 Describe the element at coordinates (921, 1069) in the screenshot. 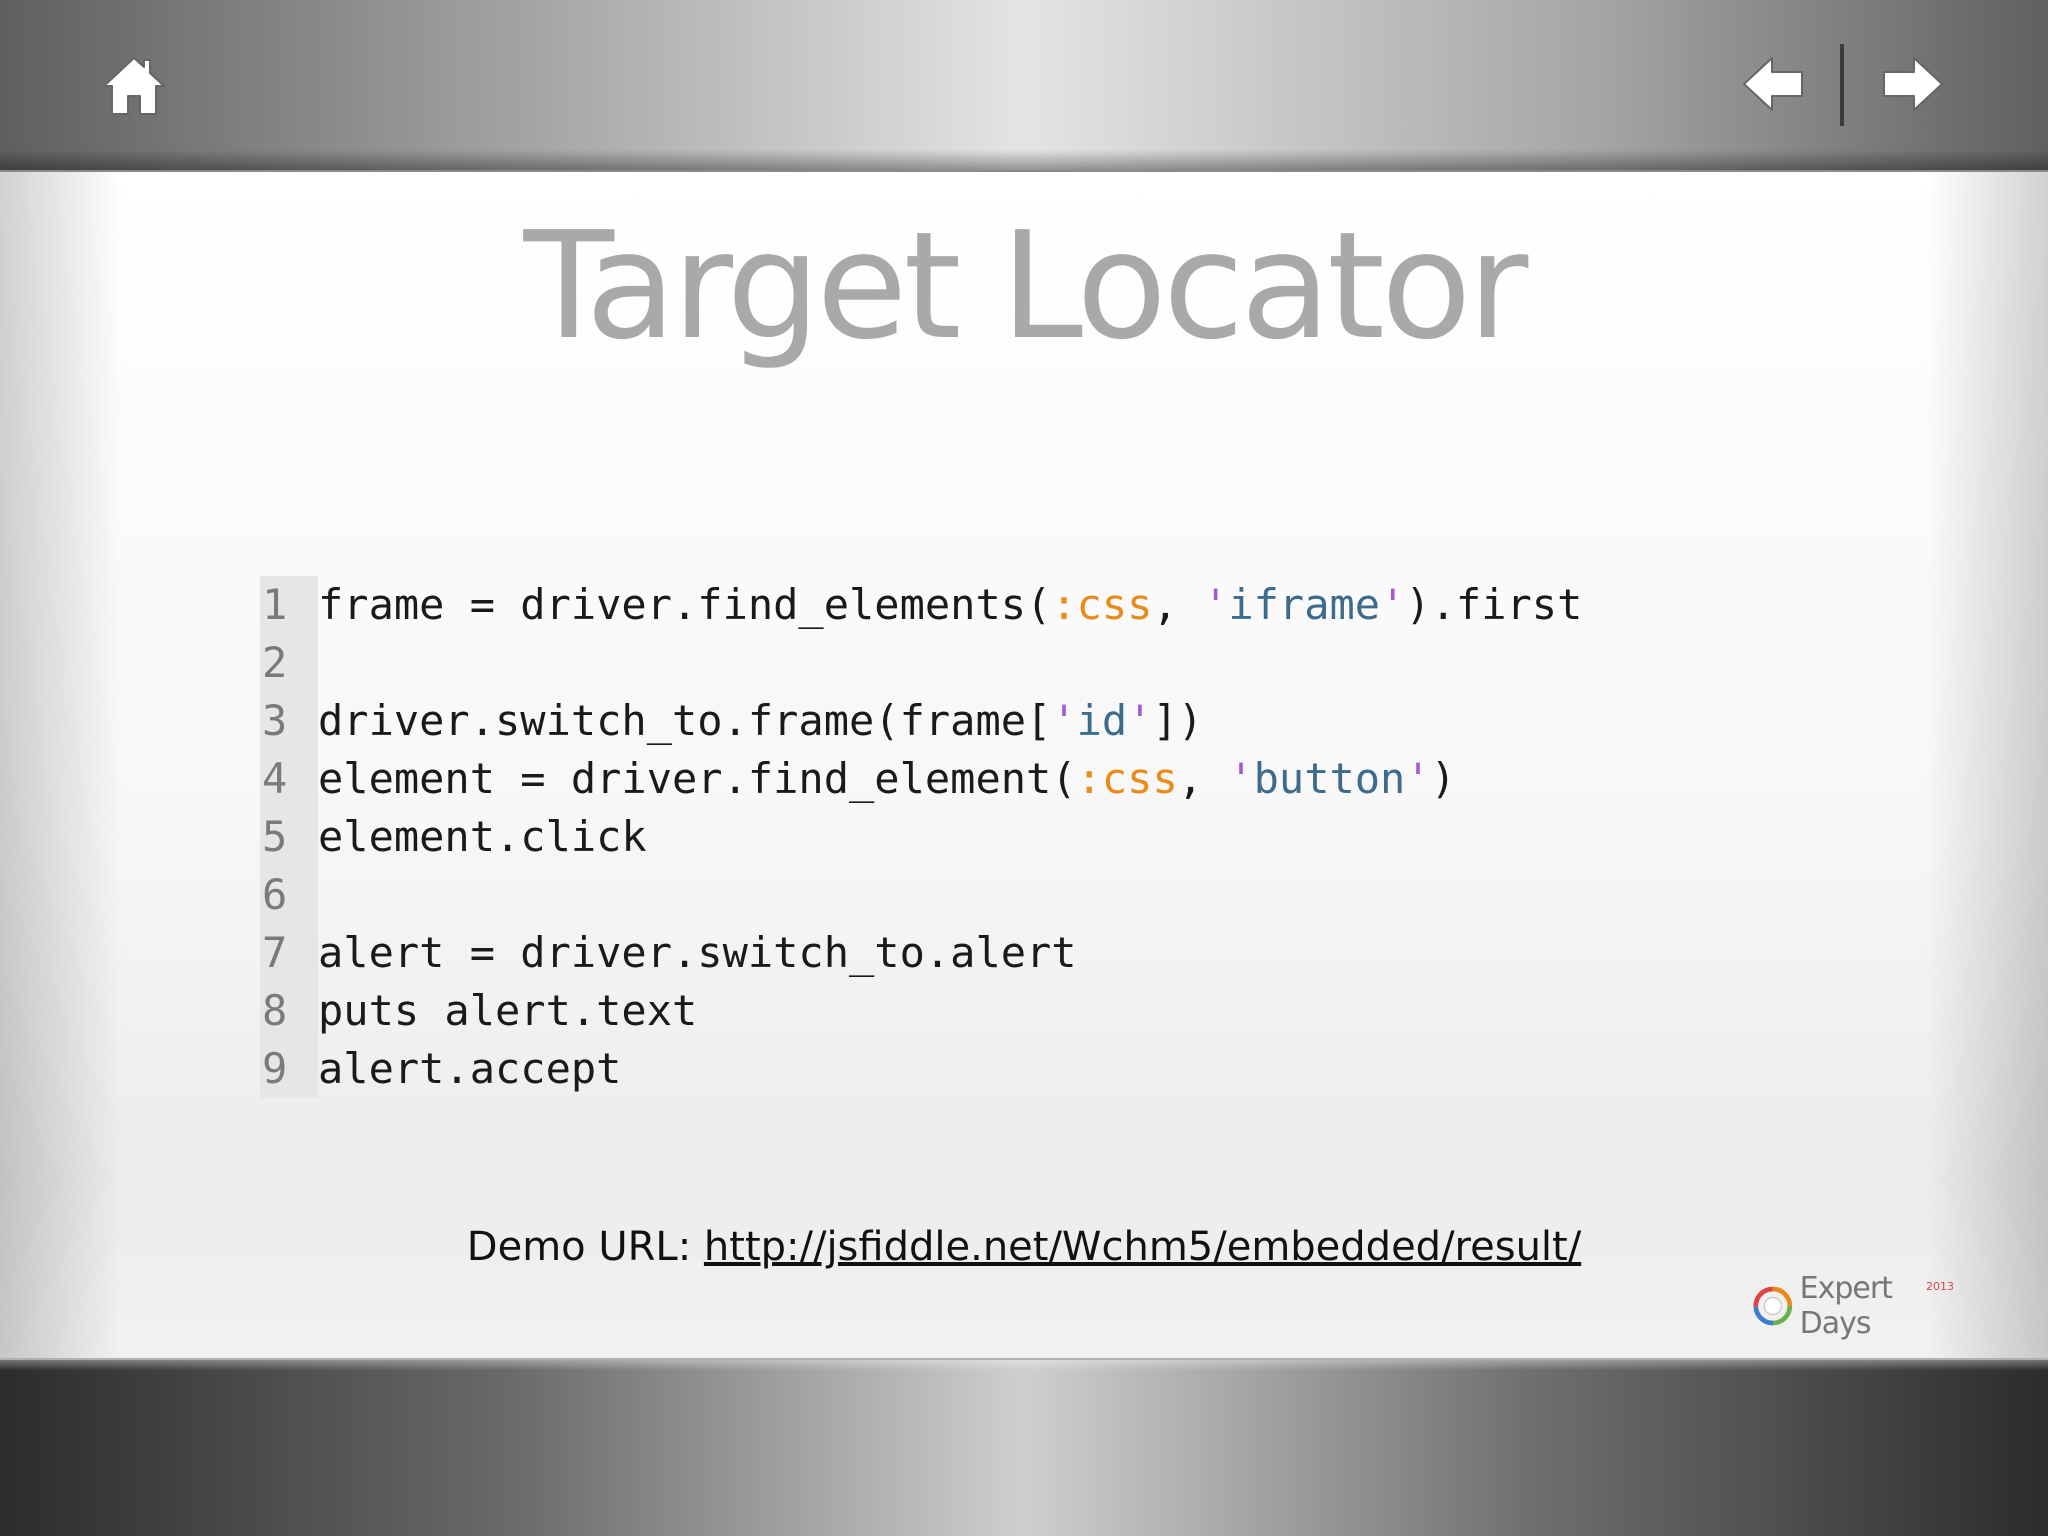

I see `code-line: 9 alert.accept` at that location.